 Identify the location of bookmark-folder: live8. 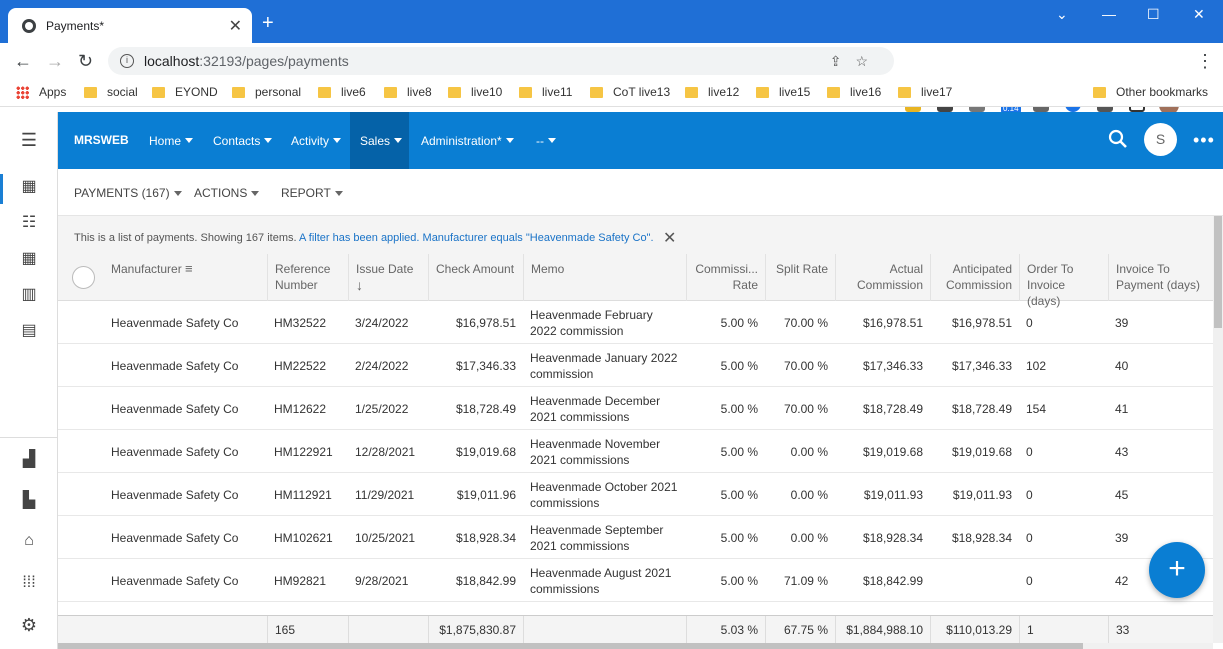
(408, 92).